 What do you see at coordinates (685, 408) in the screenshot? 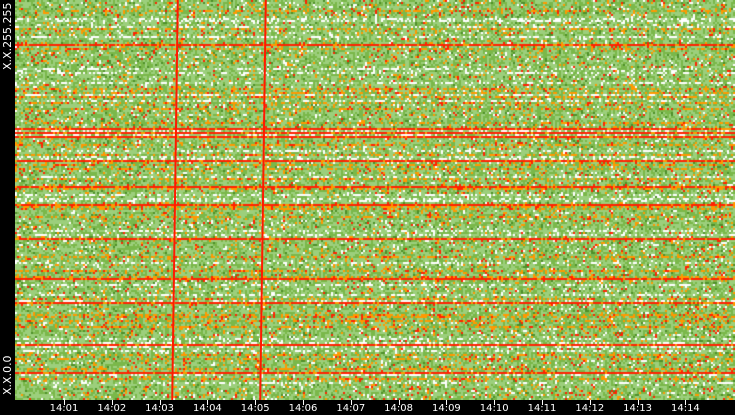
I see `x-tick-label: 14:14` at bounding box center [685, 408].